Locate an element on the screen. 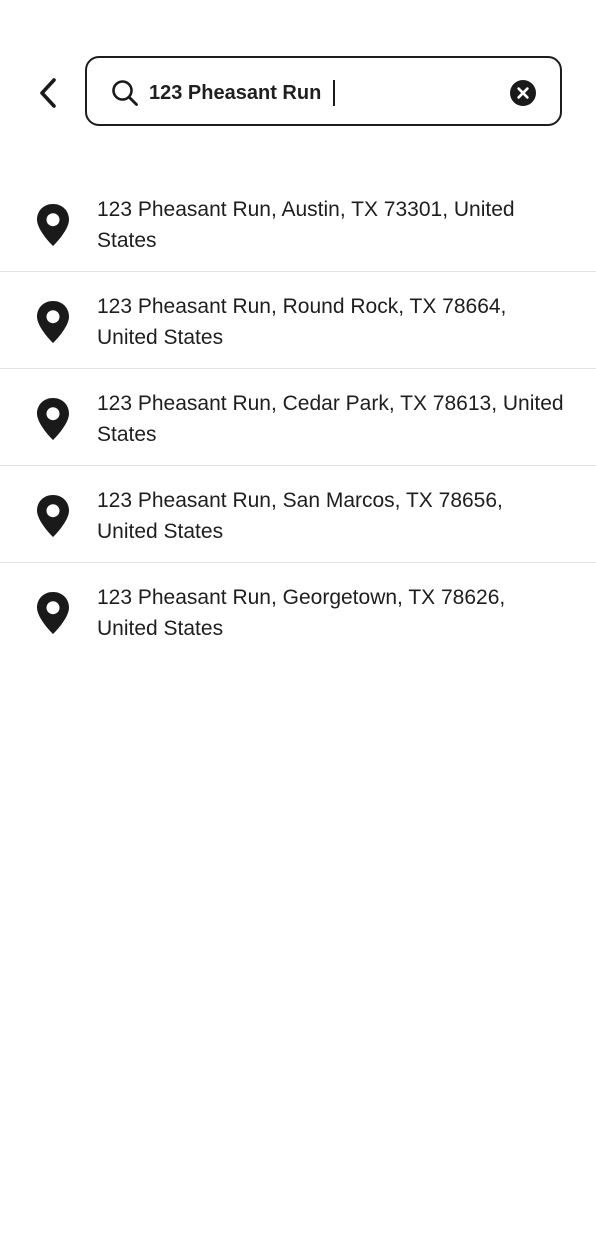  clear-circle-icon is located at coordinates (523, 93).